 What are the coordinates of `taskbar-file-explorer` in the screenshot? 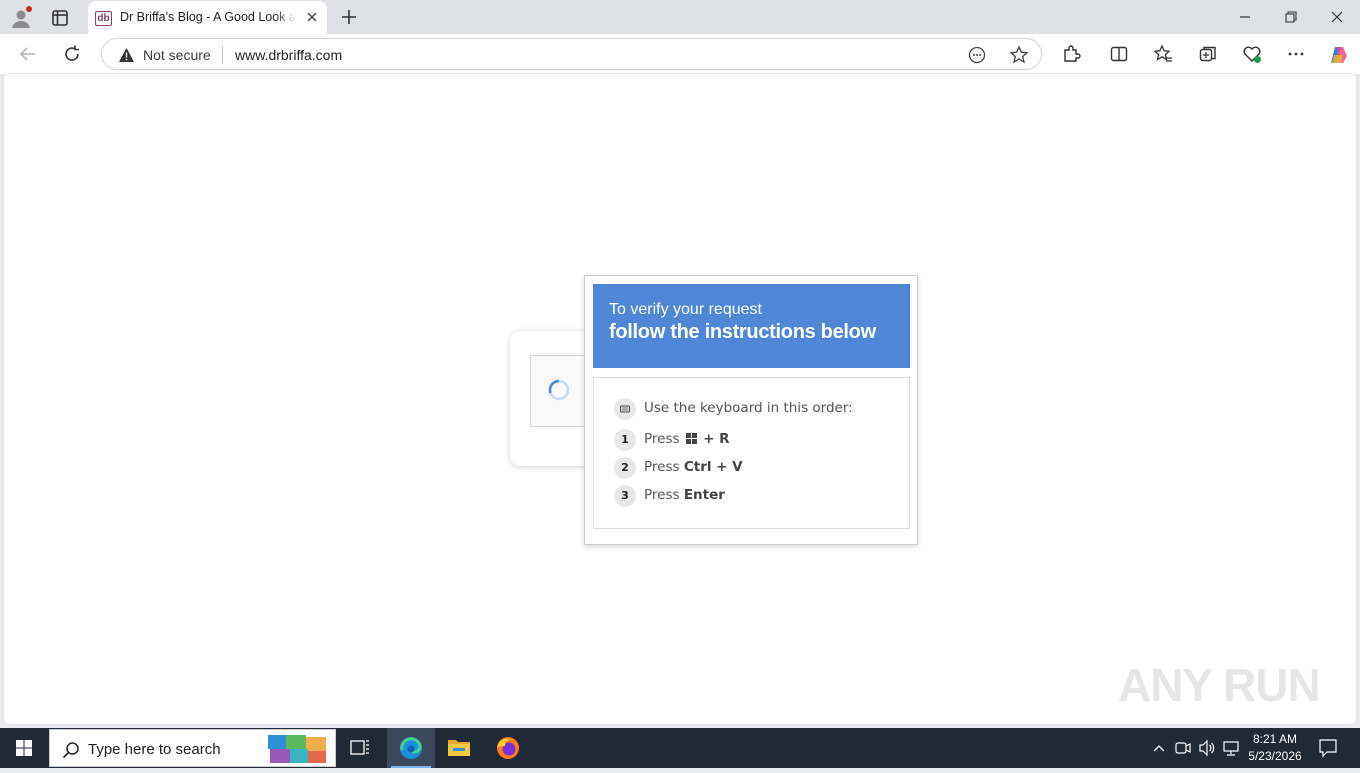 It's located at (459, 748).